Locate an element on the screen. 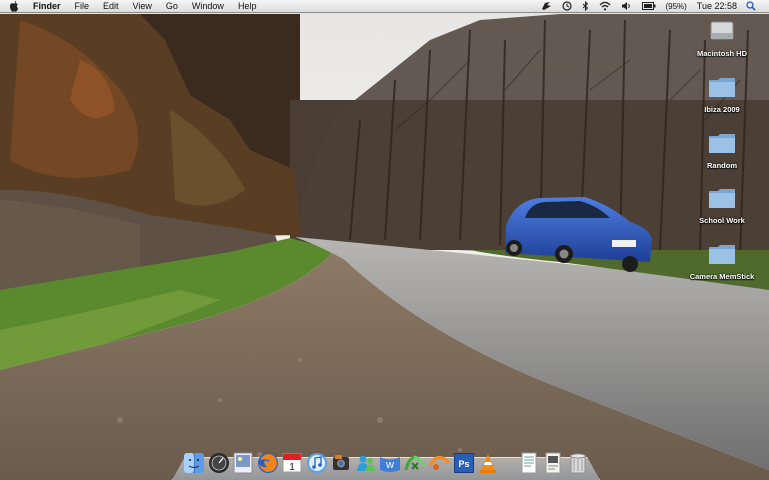  trash-icon is located at coordinates (578, 463).